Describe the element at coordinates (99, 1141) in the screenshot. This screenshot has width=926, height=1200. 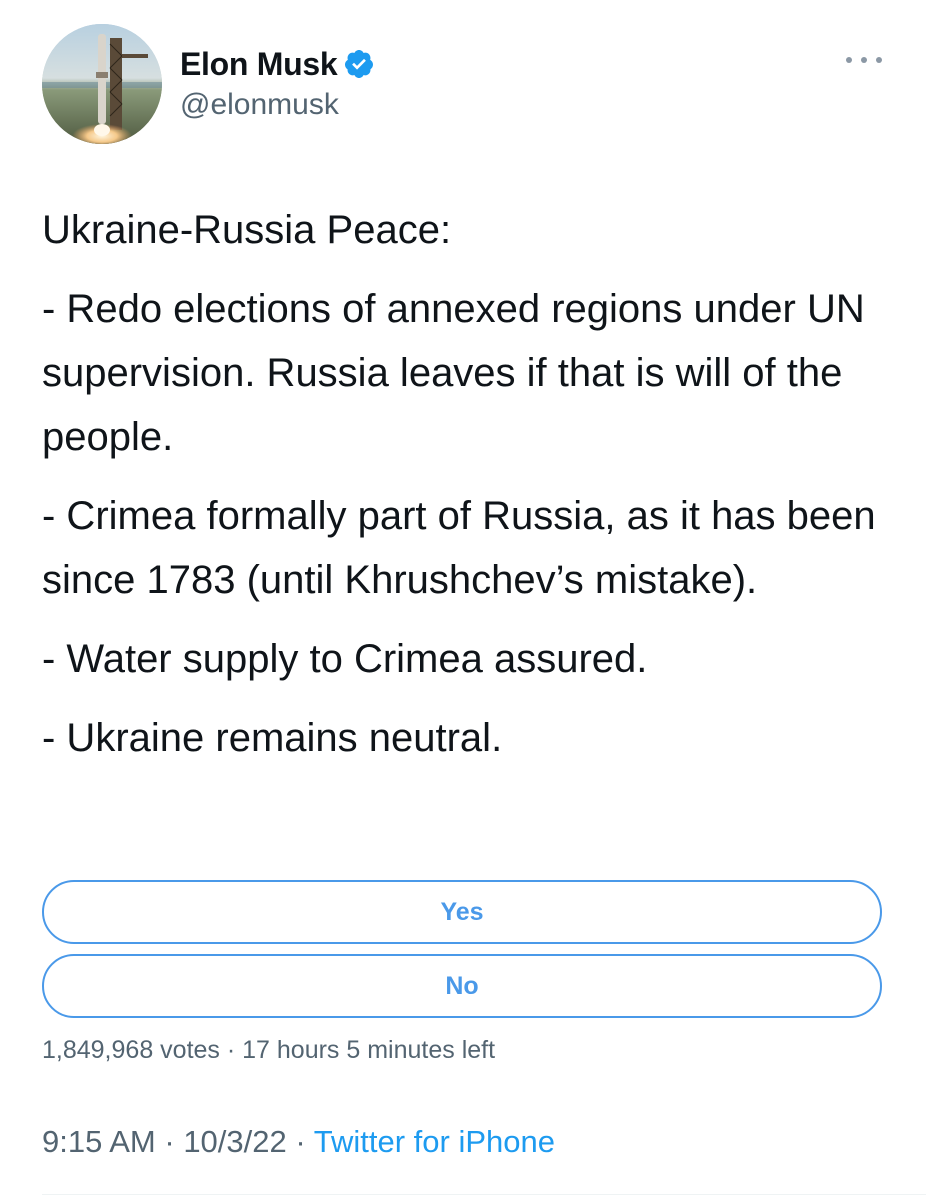
I see `tweet-time: 9:15 AM` at that location.